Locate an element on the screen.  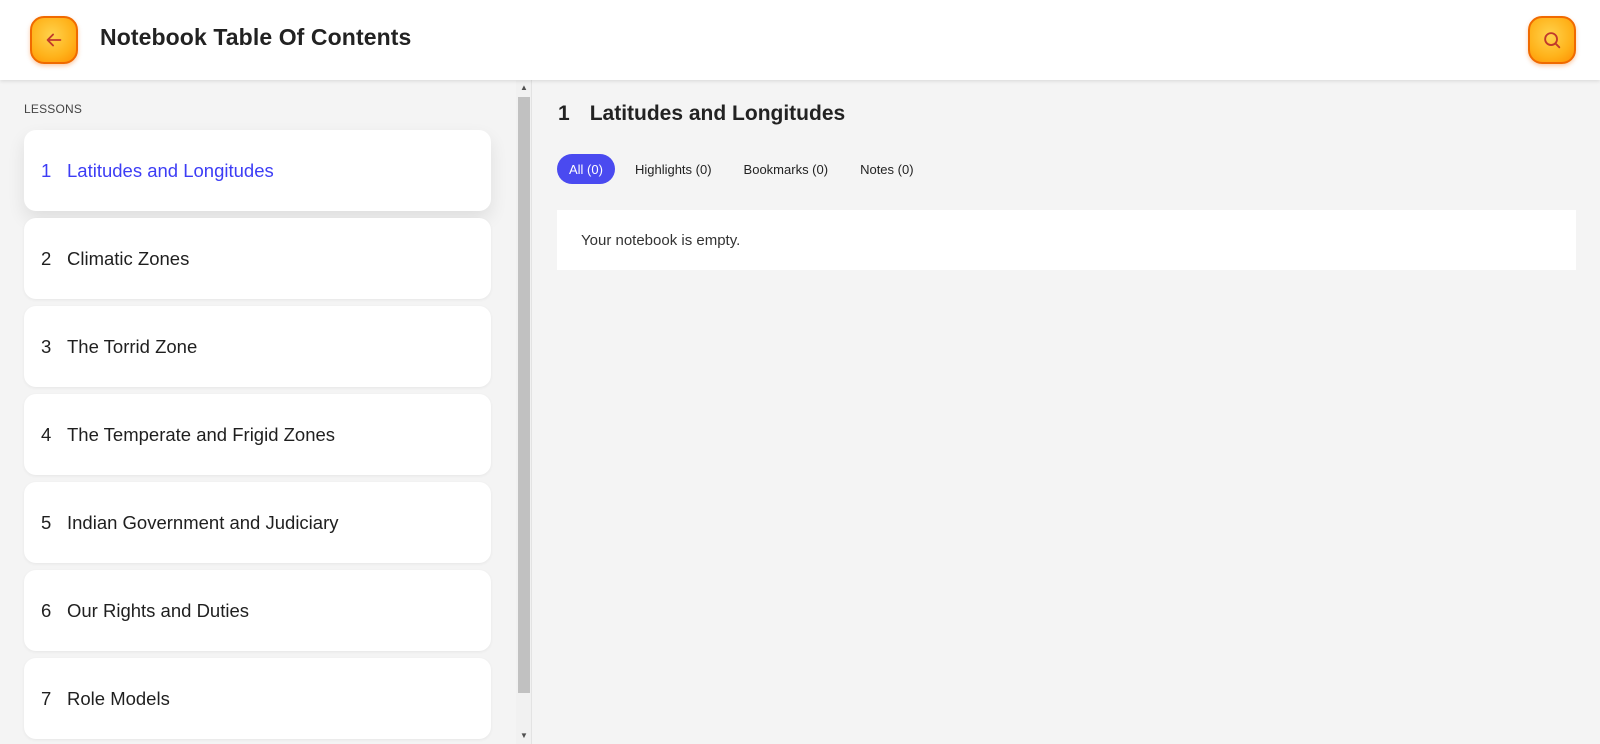
lesson-number: 6 is located at coordinates (46, 610).